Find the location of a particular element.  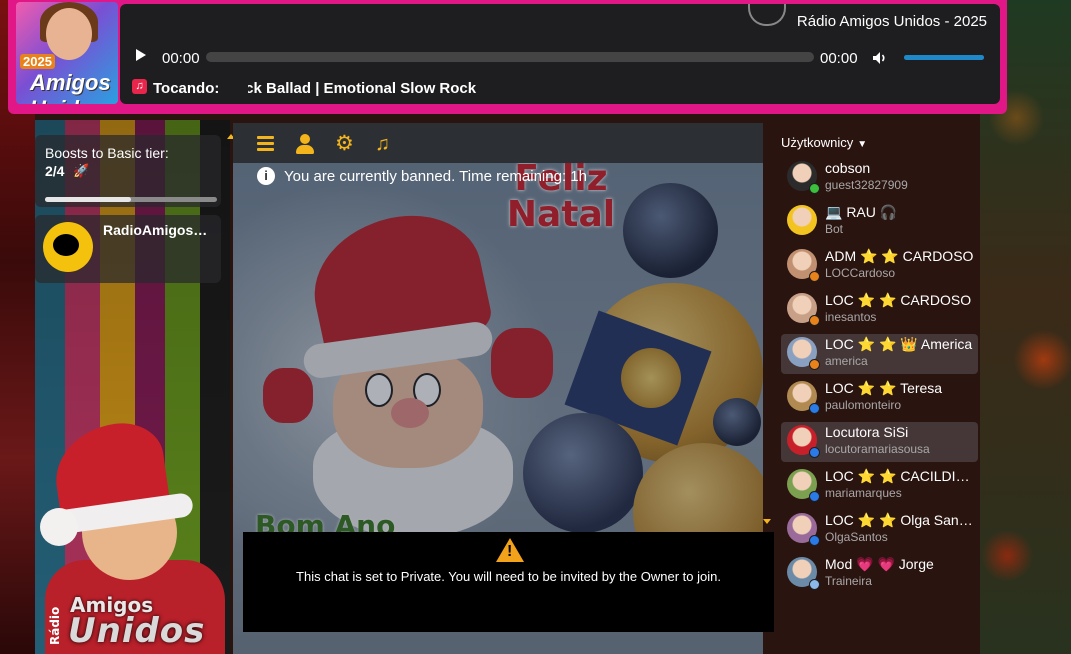

user-icon is located at coordinates (306, 144).